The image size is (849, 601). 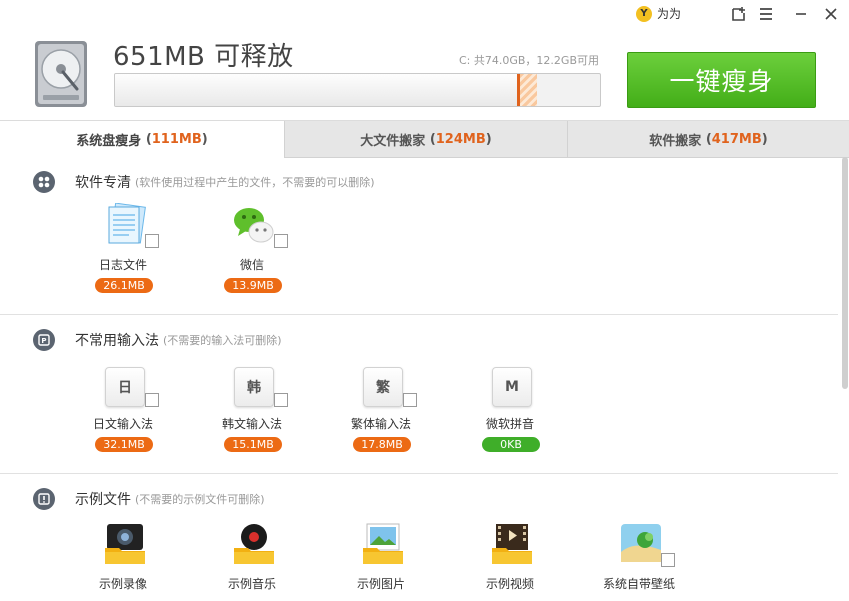 I want to click on cleanup-item: 系统自带壁纸, so click(x=639, y=561).